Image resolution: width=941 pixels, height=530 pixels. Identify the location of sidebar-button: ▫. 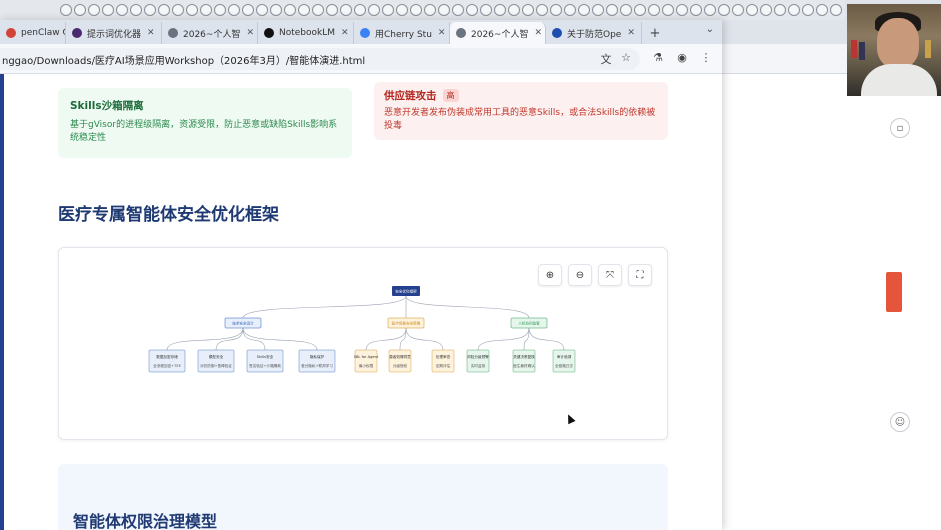
(900, 128).